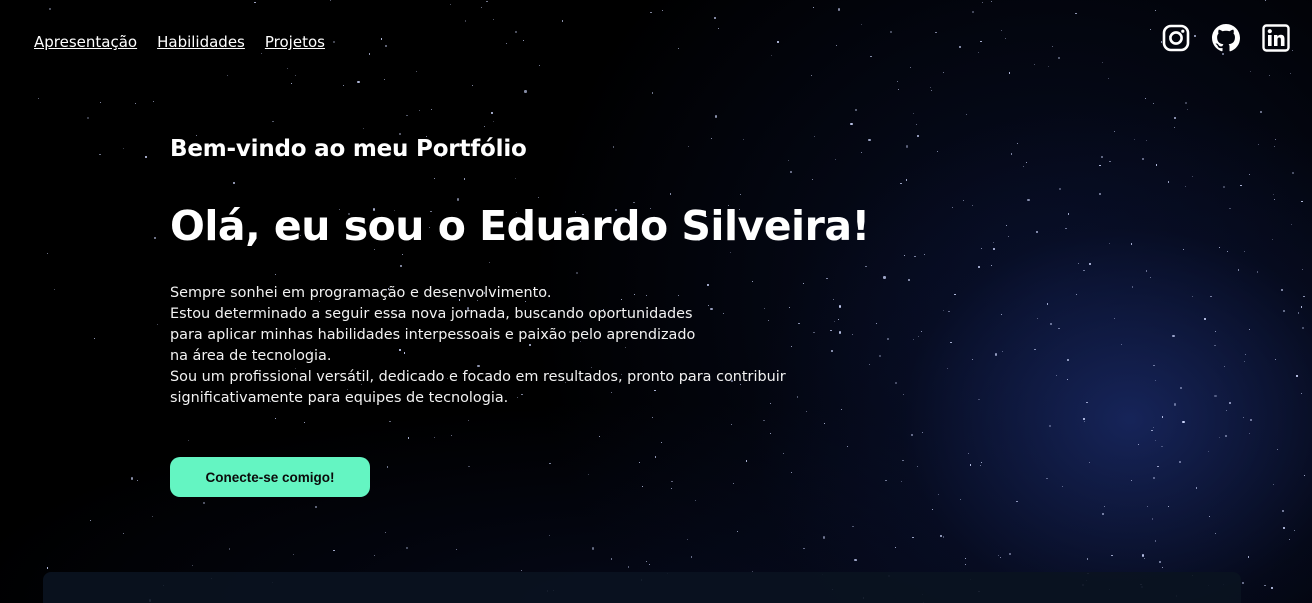 The height and width of the screenshot is (603, 1312). I want to click on description-line: na área de tecnologia., so click(251, 356).